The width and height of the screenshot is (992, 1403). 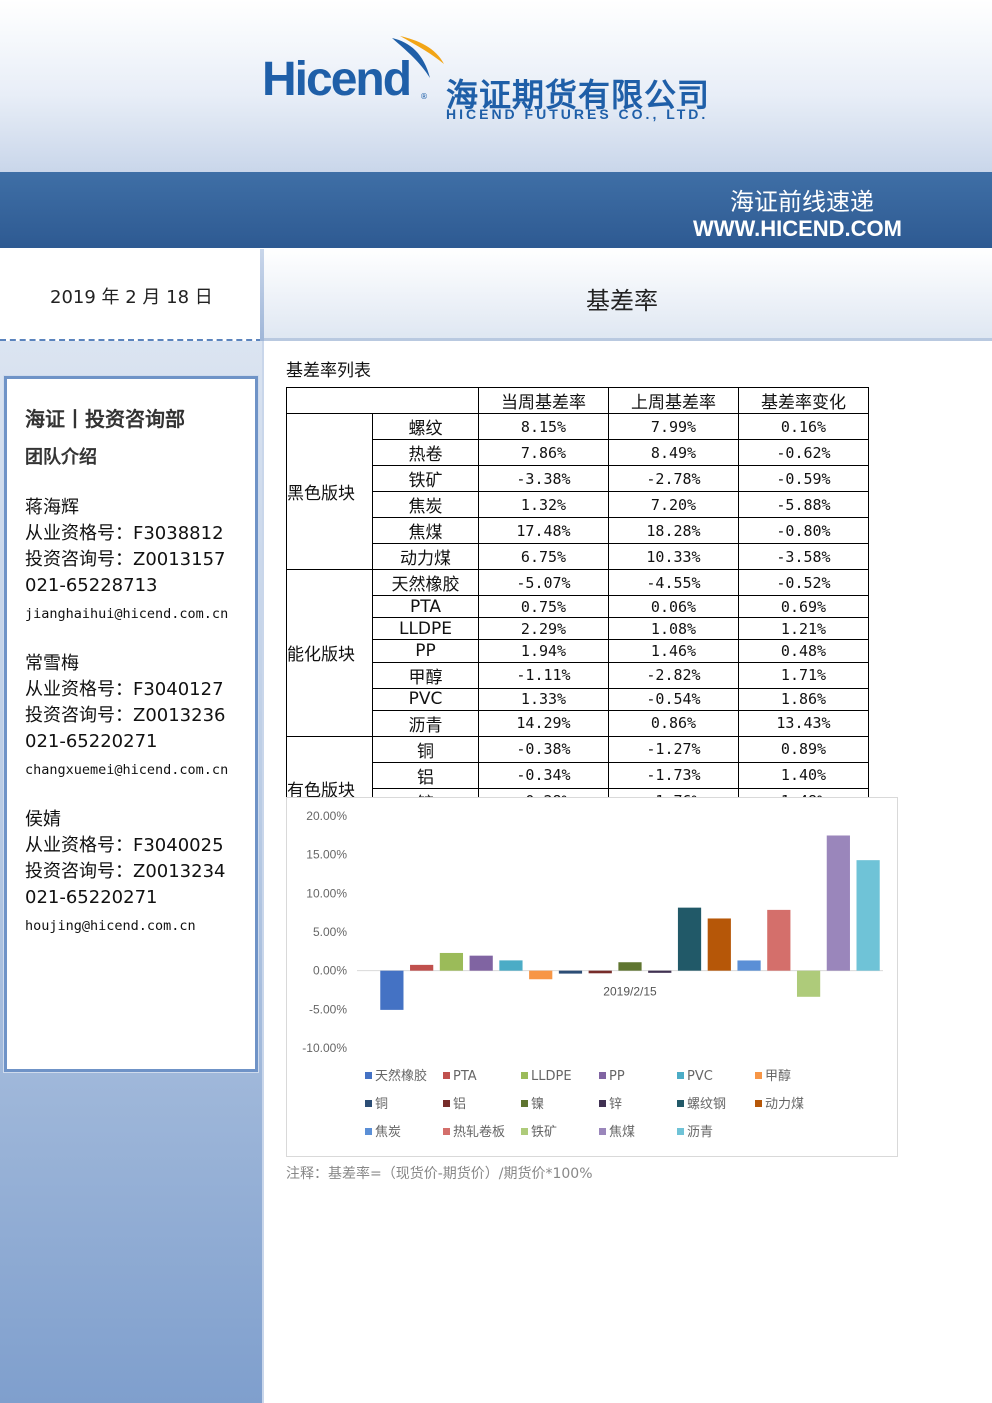 I want to click on member-name: 蒋海辉, so click(x=52, y=507).